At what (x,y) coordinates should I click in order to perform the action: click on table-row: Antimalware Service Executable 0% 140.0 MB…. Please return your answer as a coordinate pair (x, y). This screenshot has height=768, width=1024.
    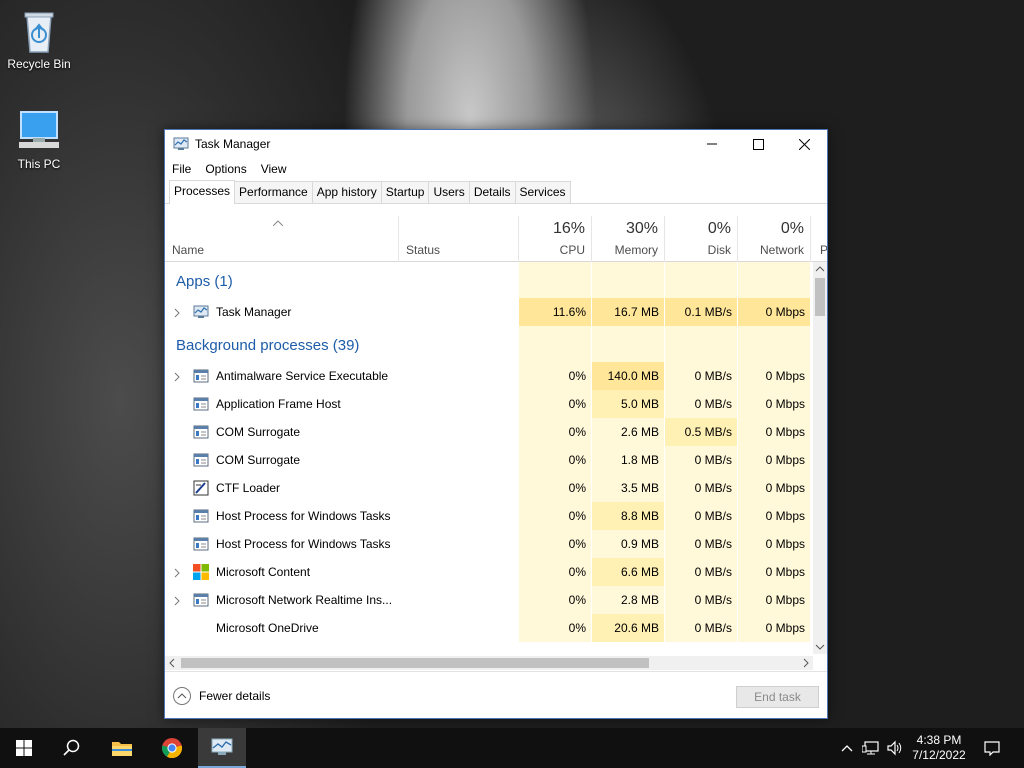
    Looking at the image, I should click on (489, 376).